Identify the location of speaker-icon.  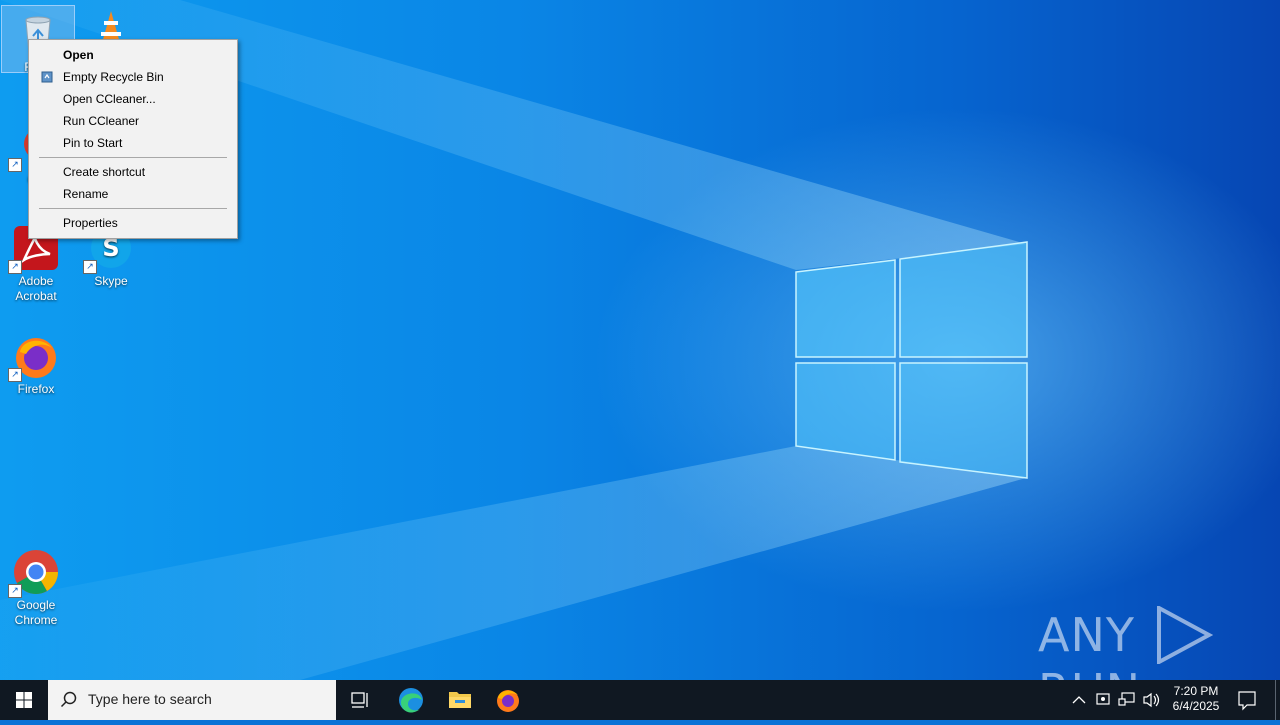
(1151, 700).